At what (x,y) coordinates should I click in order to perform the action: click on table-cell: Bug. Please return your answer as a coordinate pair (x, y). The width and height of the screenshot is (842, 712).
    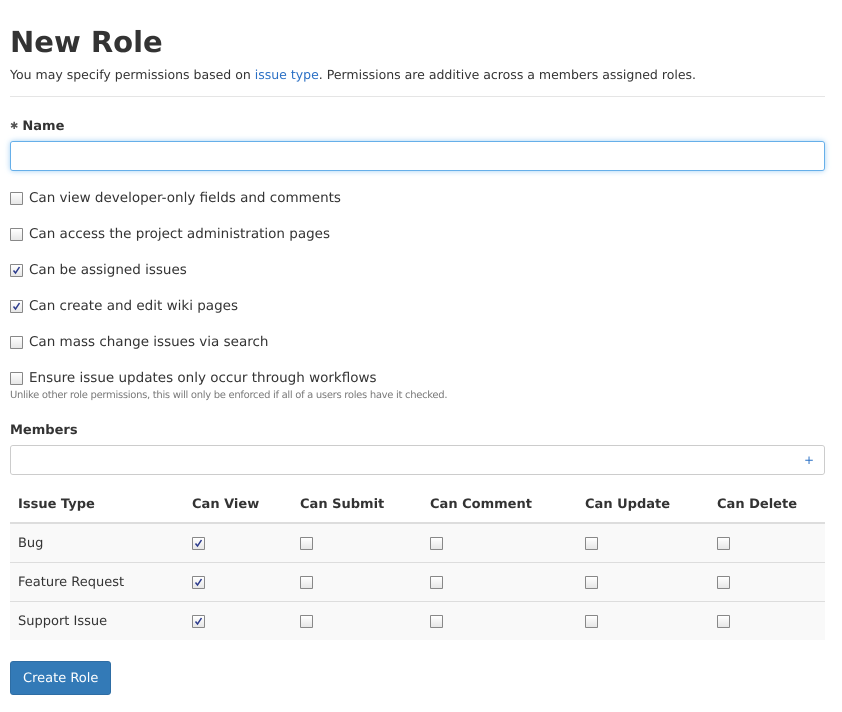
    Looking at the image, I should click on (97, 543).